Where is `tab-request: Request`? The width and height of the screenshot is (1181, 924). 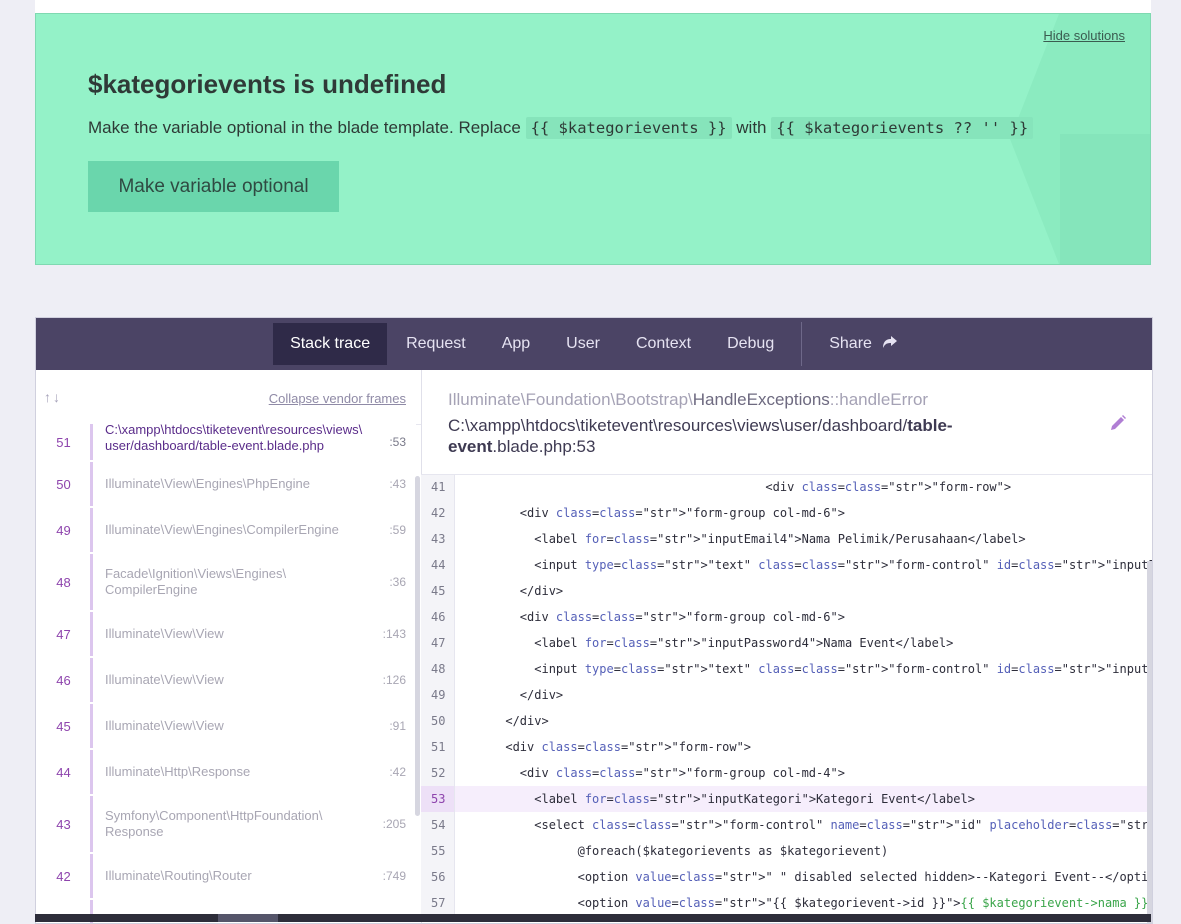 tab-request: Request is located at coordinates (436, 344).